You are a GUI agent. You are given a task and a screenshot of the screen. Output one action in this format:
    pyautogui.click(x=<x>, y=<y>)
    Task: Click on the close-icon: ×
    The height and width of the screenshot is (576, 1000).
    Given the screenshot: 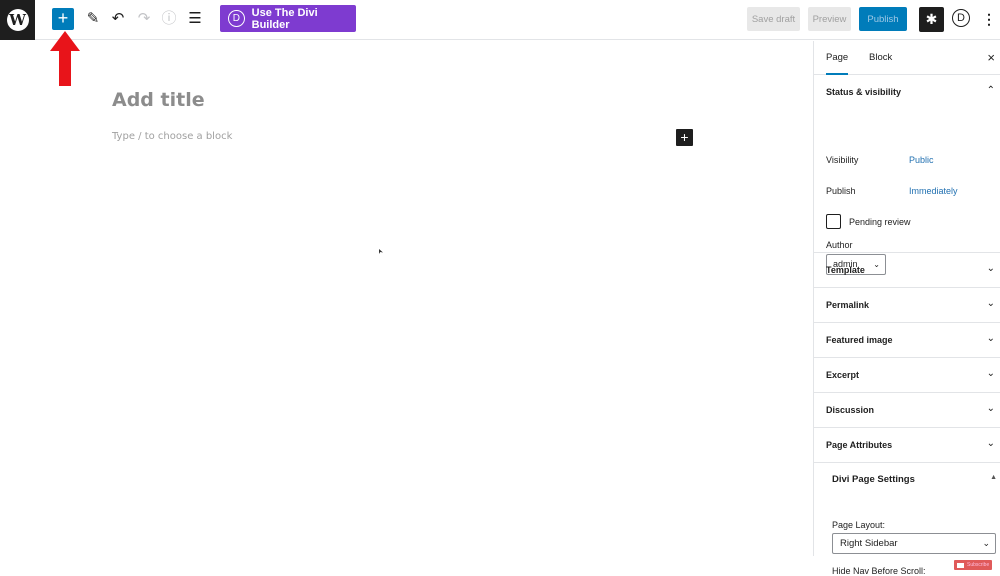 What is the action you would take?
    pyautogui.click(x=991, y=57)
    